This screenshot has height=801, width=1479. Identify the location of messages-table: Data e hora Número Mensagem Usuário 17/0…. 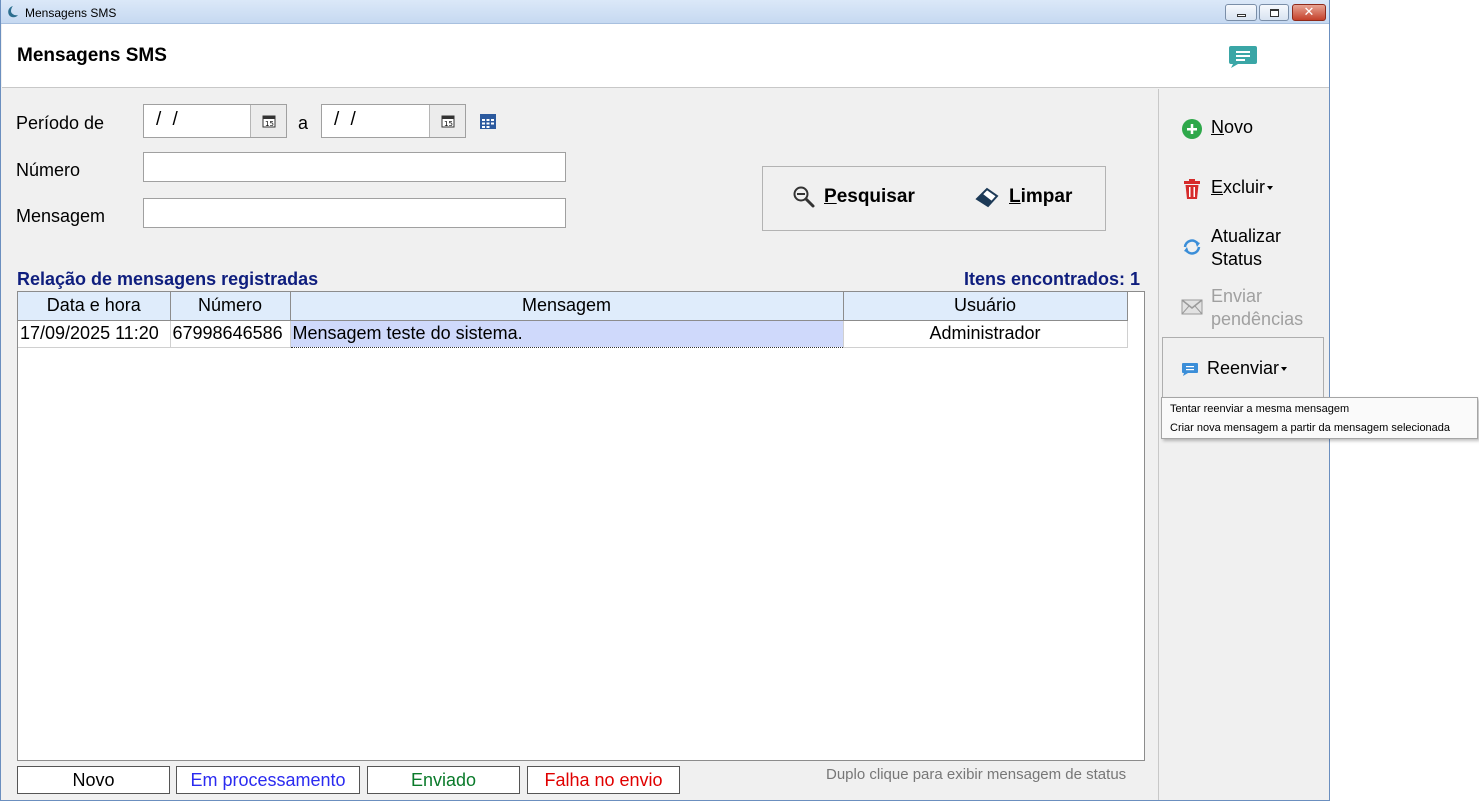
(573, 320).